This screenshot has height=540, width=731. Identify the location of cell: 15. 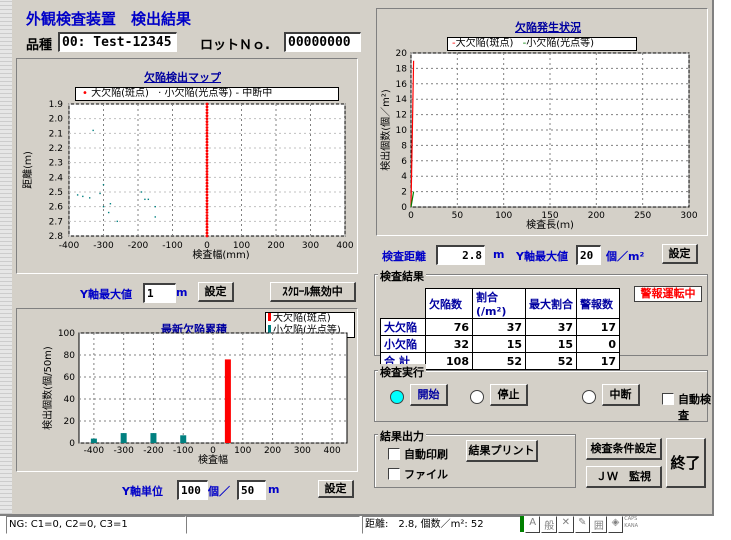
(499, 344).